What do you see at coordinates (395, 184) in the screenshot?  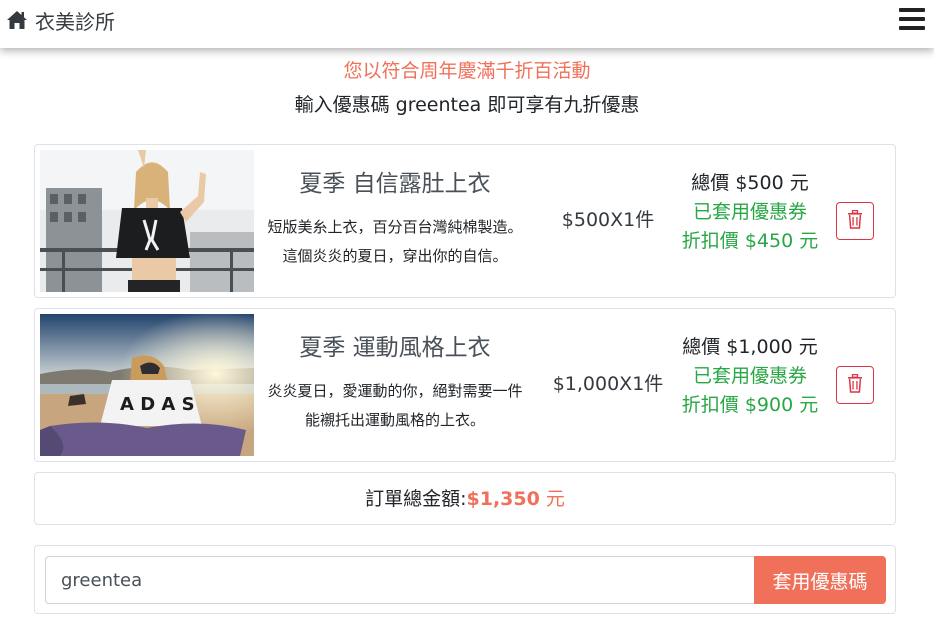 I see `product-title: 夏季 自信露肚上衣` at bounding box center [395, 184].